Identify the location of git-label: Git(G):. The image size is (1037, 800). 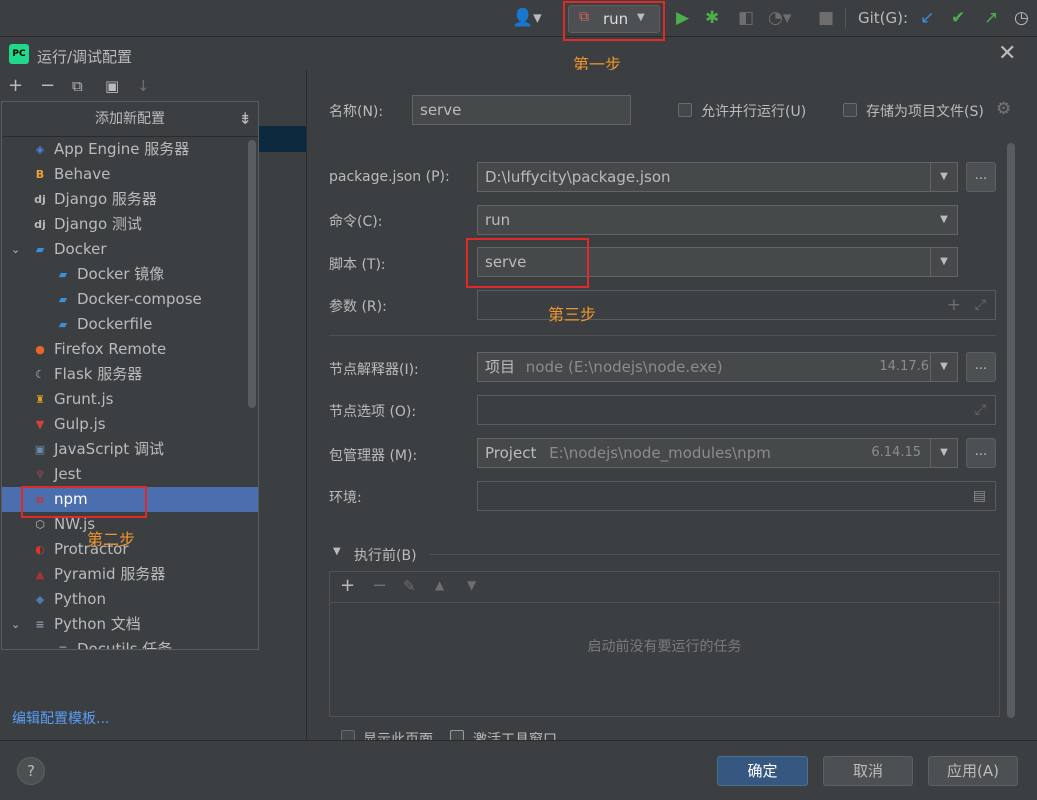
(883, 18).